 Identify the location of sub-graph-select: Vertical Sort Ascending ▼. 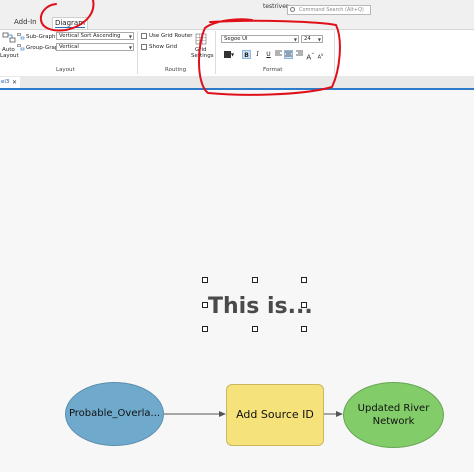
(95, 36).